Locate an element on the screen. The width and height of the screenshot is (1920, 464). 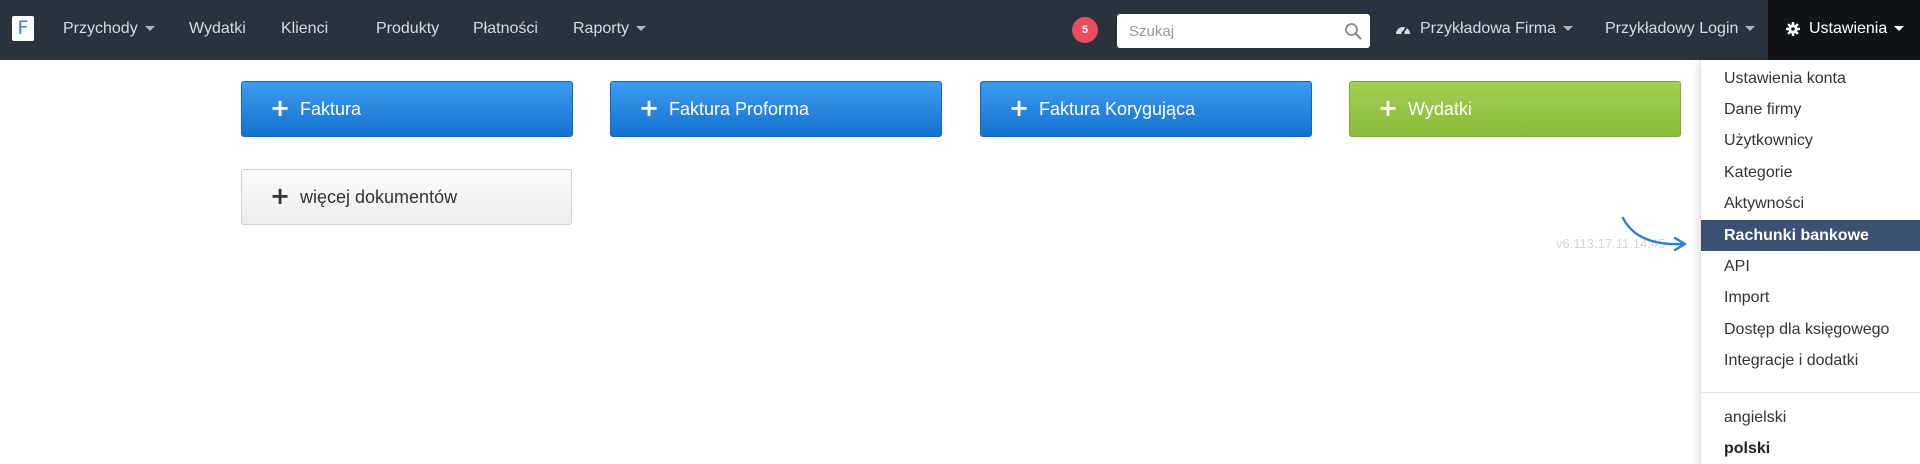
menu-item-activities: Aktywności is located at coordinates (1810, 203).